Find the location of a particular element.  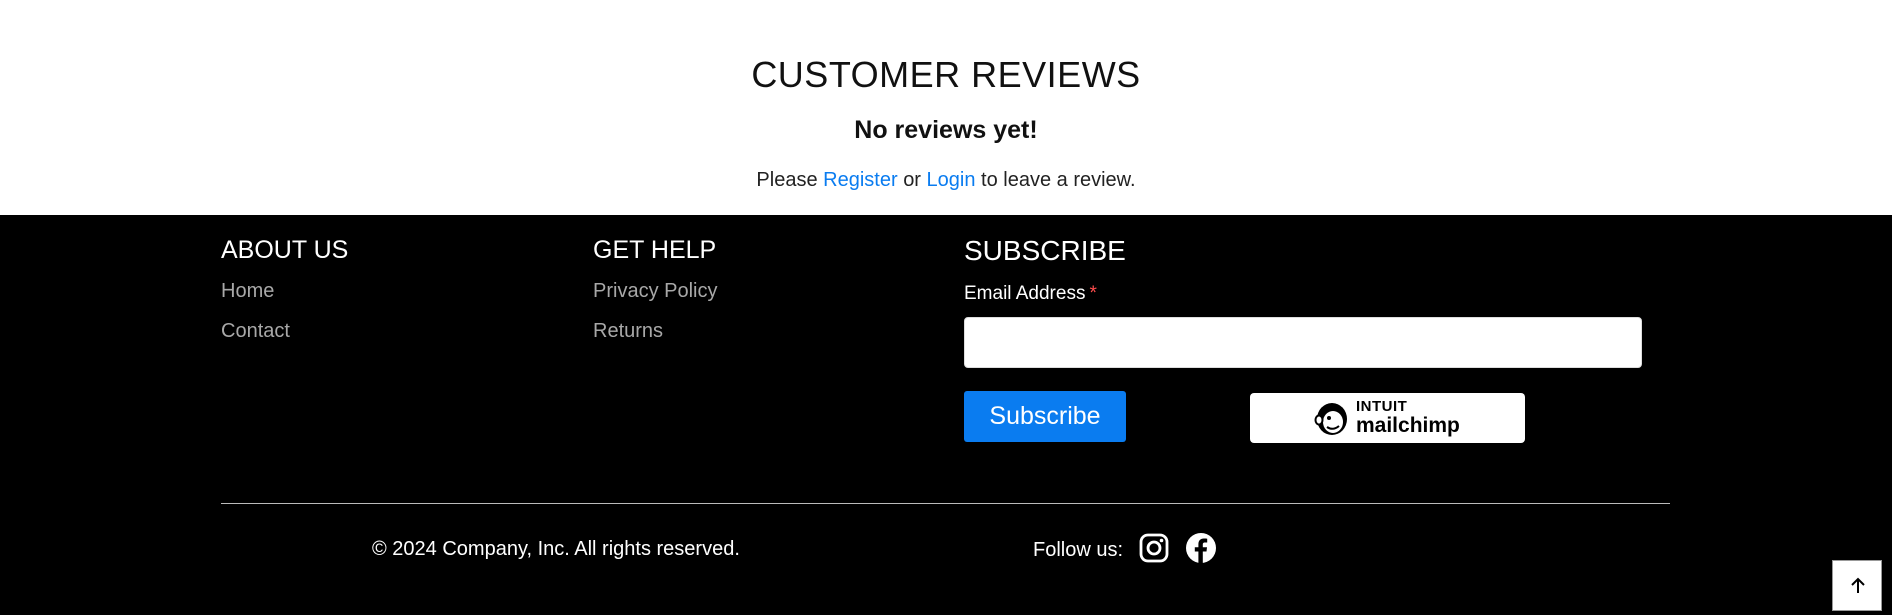

prompt-or: or is located at coordinates (912, 180).